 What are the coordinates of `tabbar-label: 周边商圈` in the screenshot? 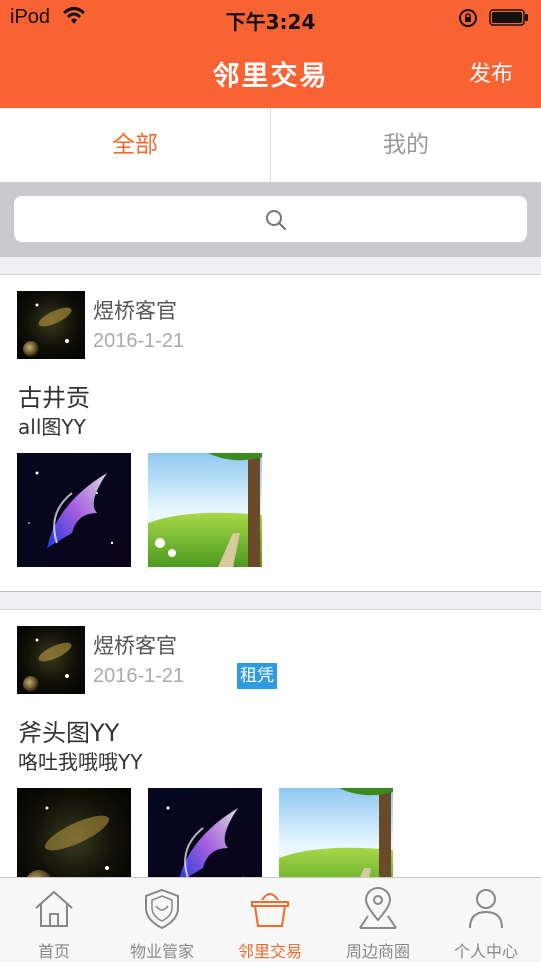 It's located at (377, 951).